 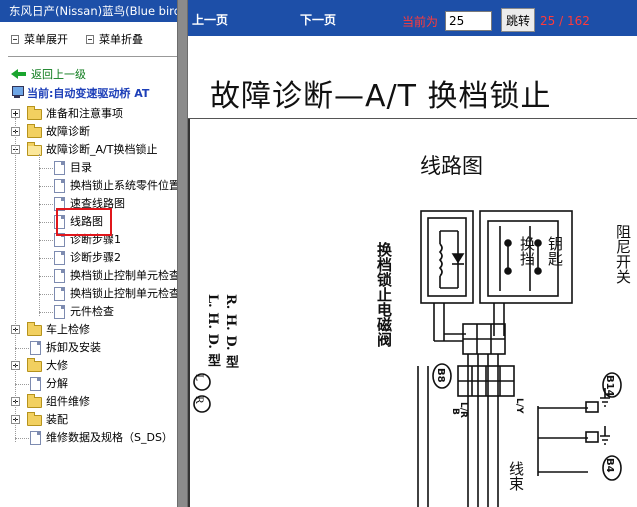 What do you see at coordinates (121, 39) in the screenshot?
I see `menu-collapse-label: 菜单折叠` at bounding box center [121, 39].